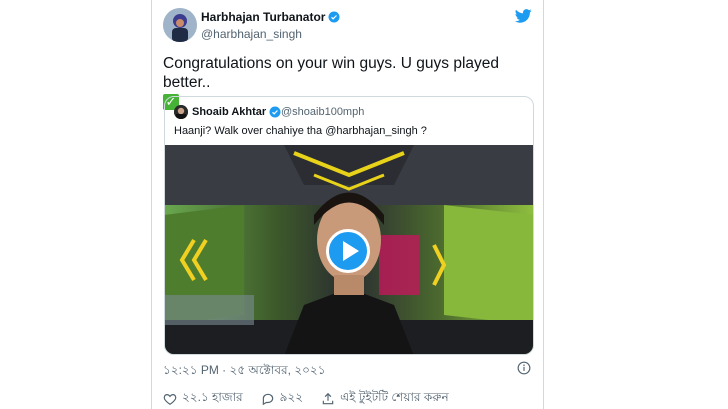  What do you see at coordinates (328, 398) in the screenshot?
I see `share-icon` at bounding box center [328, 398].